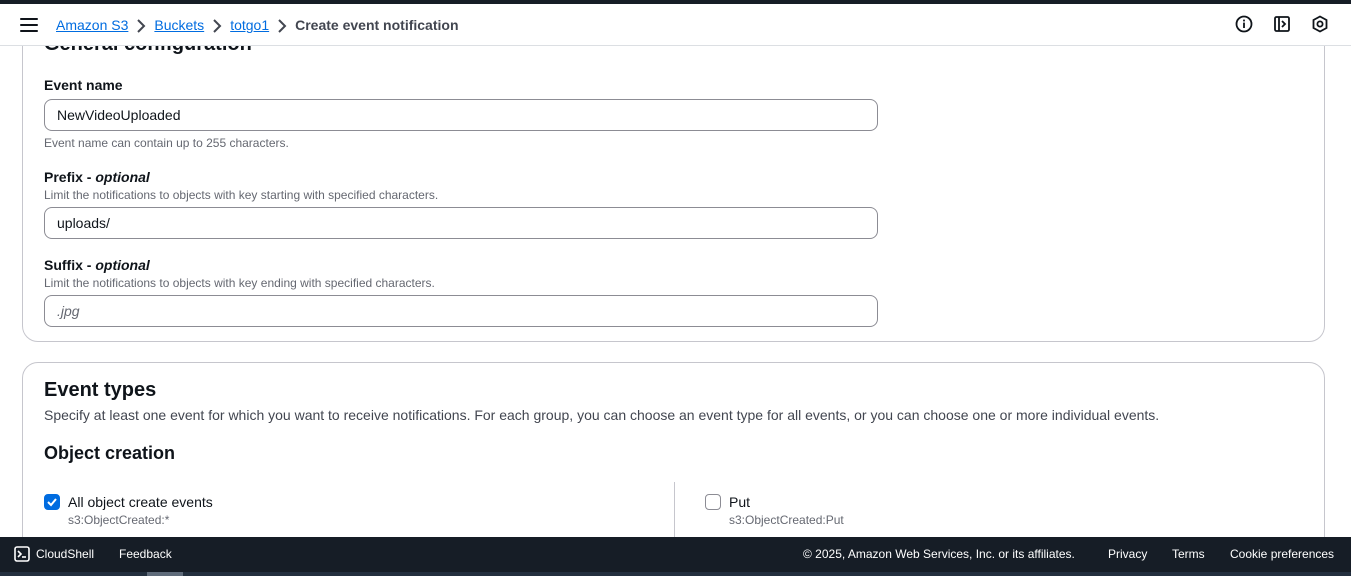 This screenshot has height=576, width=1351. What do you see at coordinates (1188, 554) in the screenshot?
I see `terms-link: Terms` at bounding box center [1188, 554].